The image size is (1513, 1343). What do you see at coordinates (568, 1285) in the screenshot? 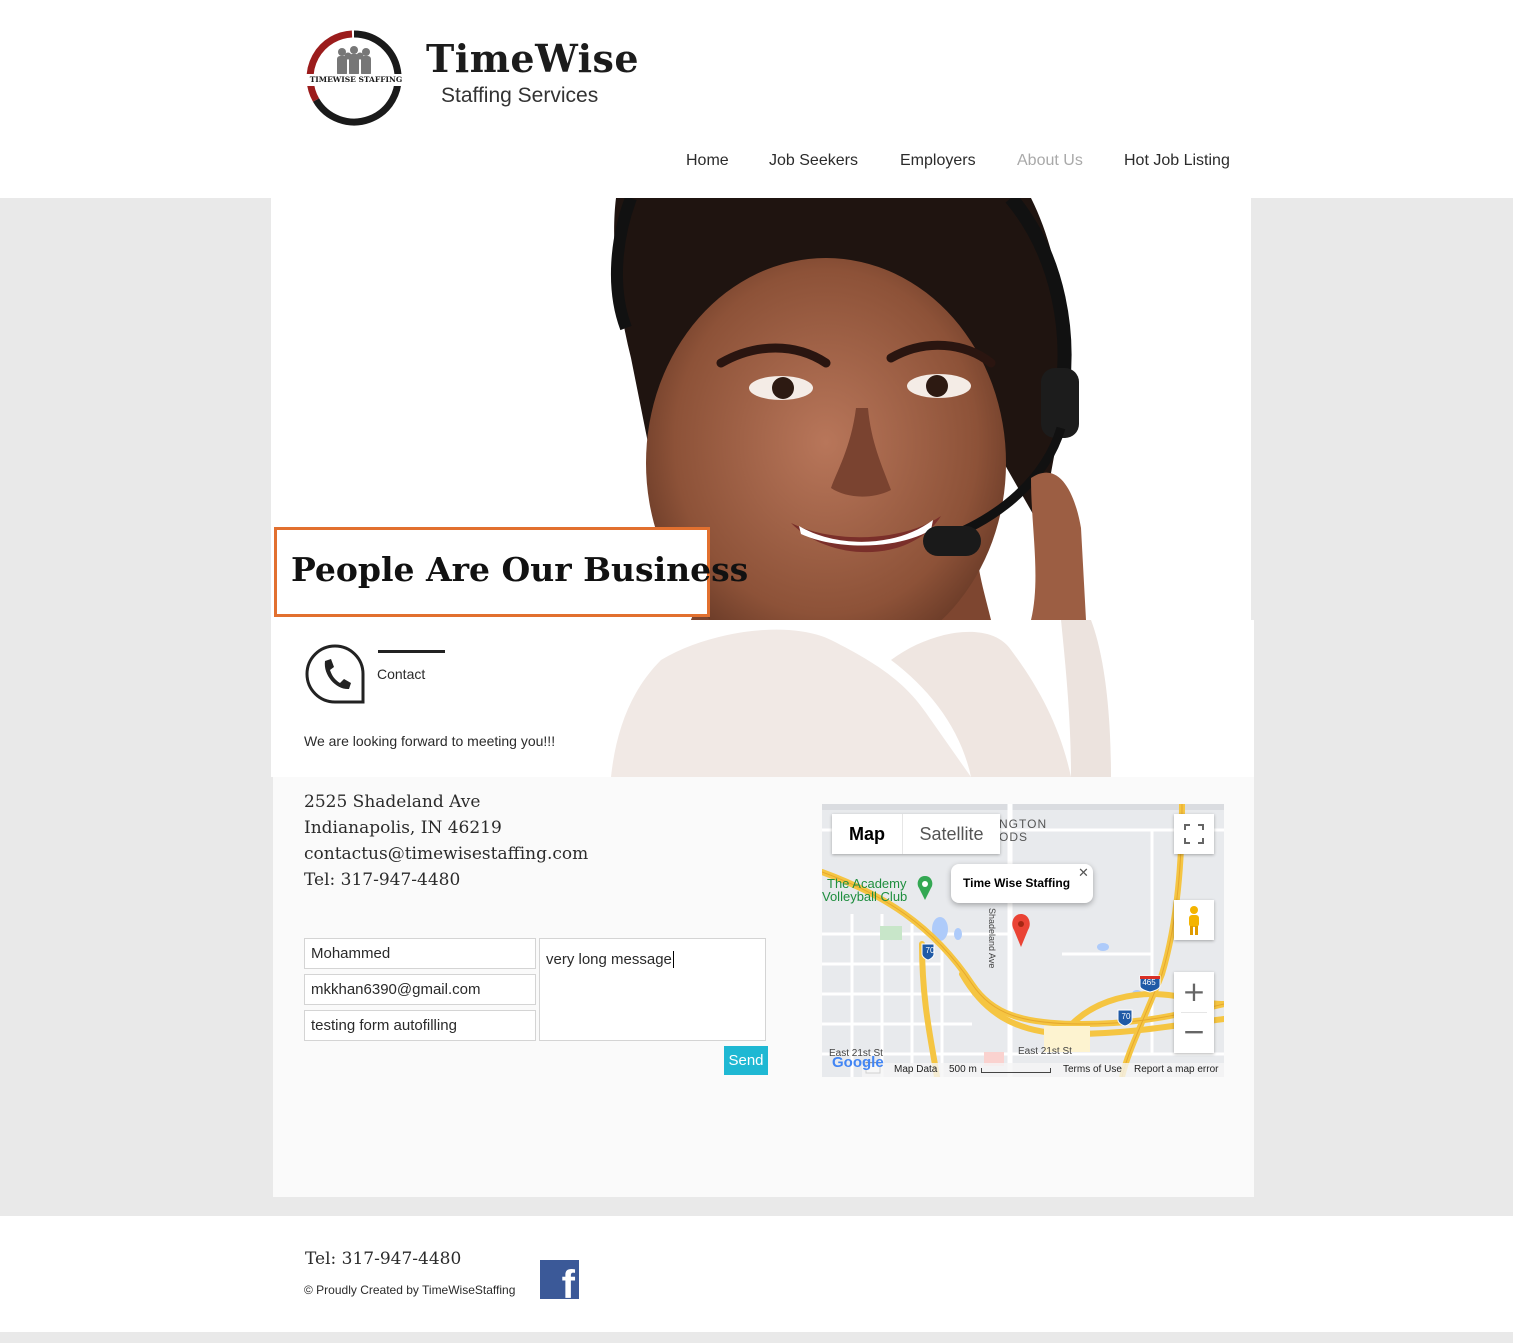
I see `facebook-glyph: f` at bounding box center [568, 1285].